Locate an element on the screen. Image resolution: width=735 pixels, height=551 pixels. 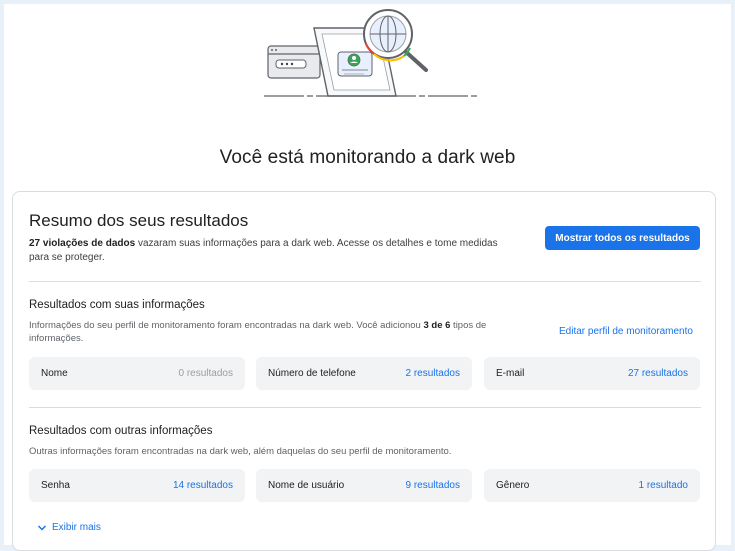
result-tile-name: Nome 0 resultados is located at coordinates (137, 373).